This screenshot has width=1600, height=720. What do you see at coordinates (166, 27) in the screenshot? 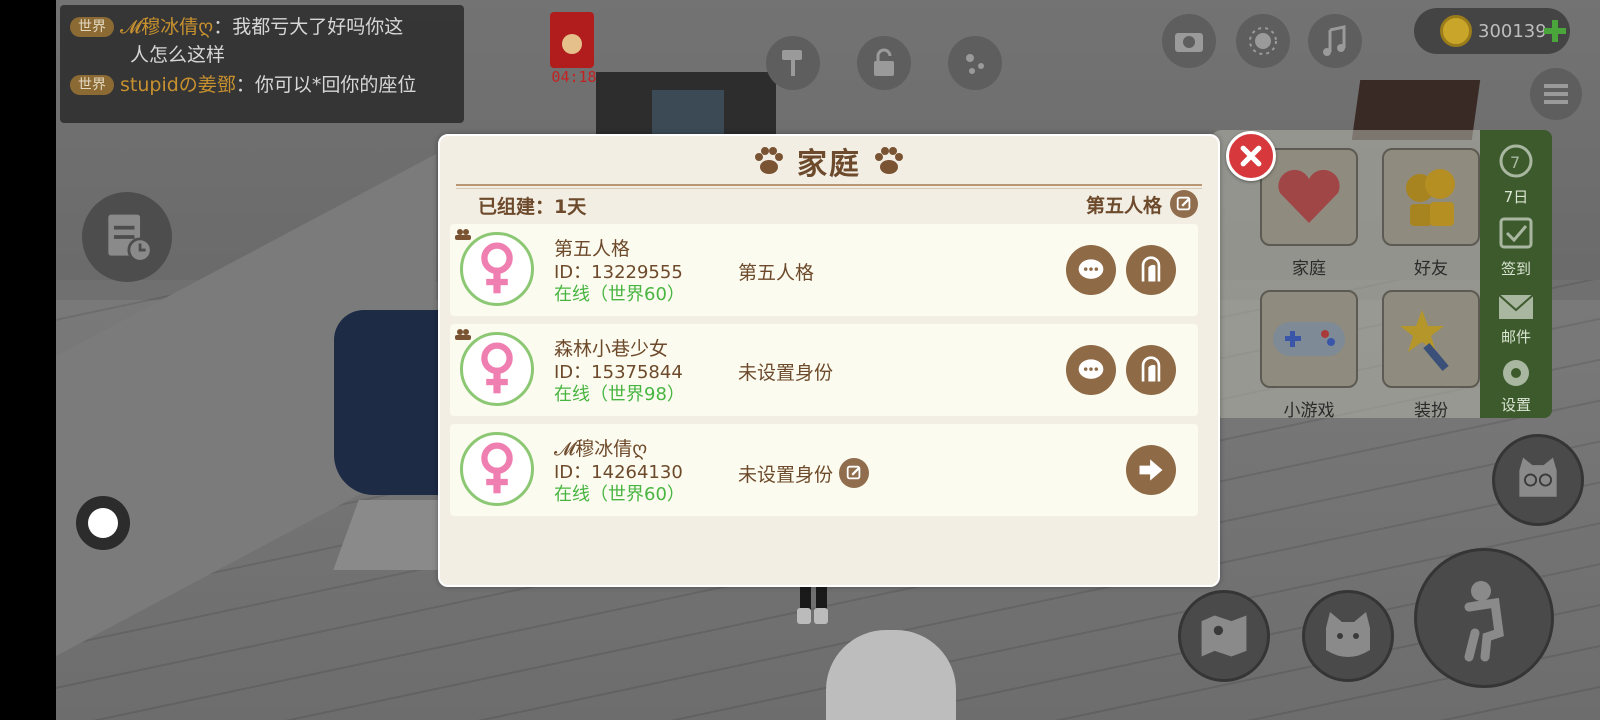
I see `chat-sender: 𝓜穆冰倩ღ` at bounding box center [166, 27].